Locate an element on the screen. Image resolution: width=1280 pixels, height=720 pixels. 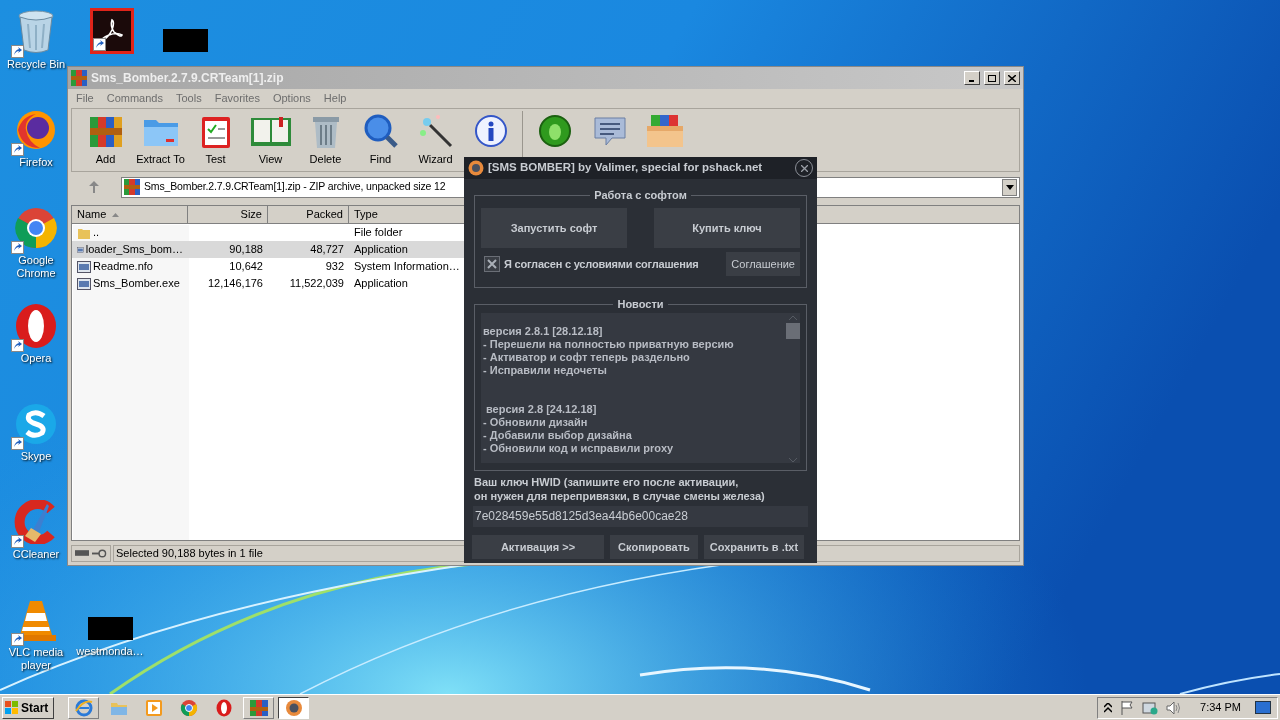
dialog-button: Активация >> is located at coordinates (538, 547).